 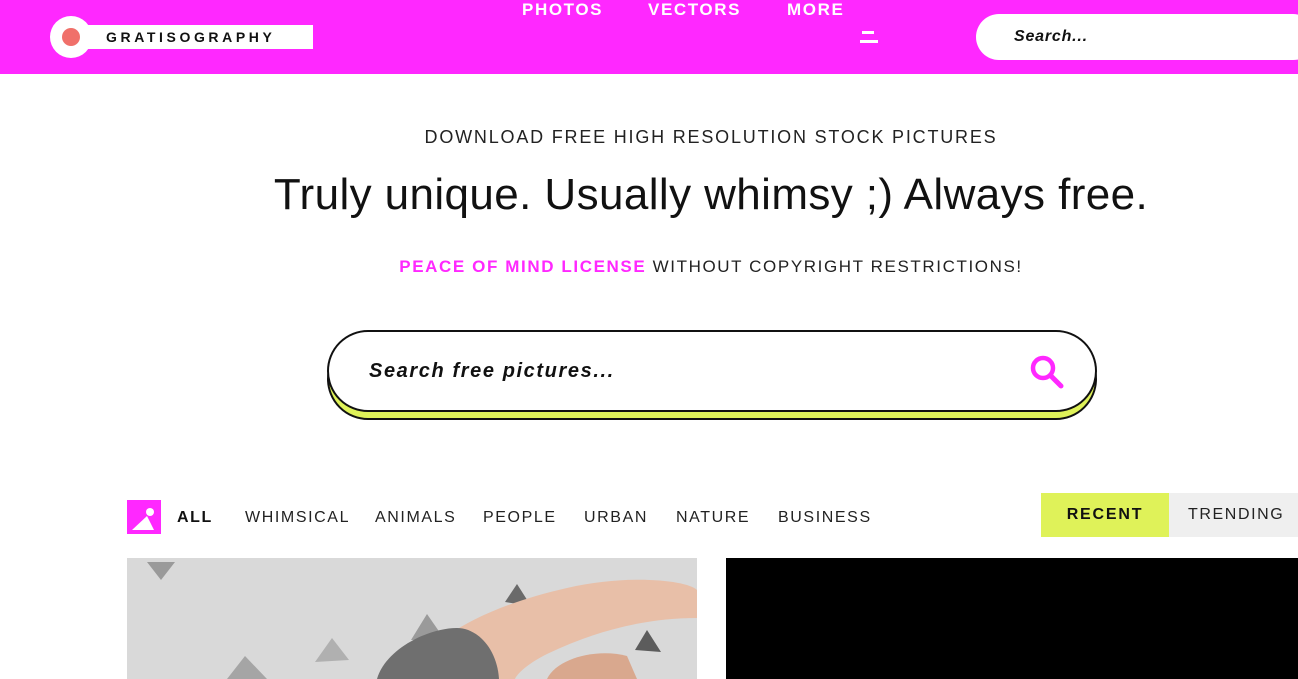 What do you see at coordinates (815, 10) in the screenshot?
I see `nav-more: MORE` at bounding box center [815, 10].